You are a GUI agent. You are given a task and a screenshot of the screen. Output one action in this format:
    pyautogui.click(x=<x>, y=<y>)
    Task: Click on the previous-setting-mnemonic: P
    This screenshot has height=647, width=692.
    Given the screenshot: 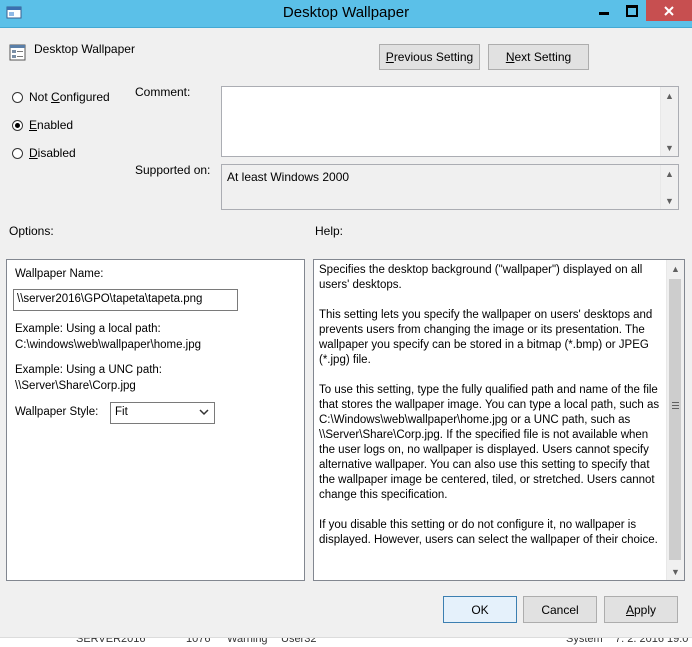 What is the action you would take?
    pyautogui.click(x=389, y=57)
    